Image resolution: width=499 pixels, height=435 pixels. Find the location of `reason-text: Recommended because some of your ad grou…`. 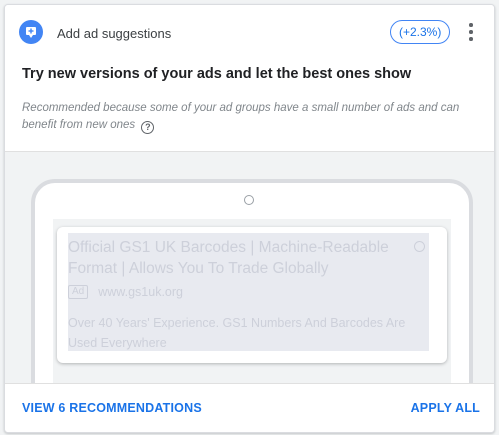

reason-text: Recommended because some of your ad grou… is located at coordinates (241, 116).